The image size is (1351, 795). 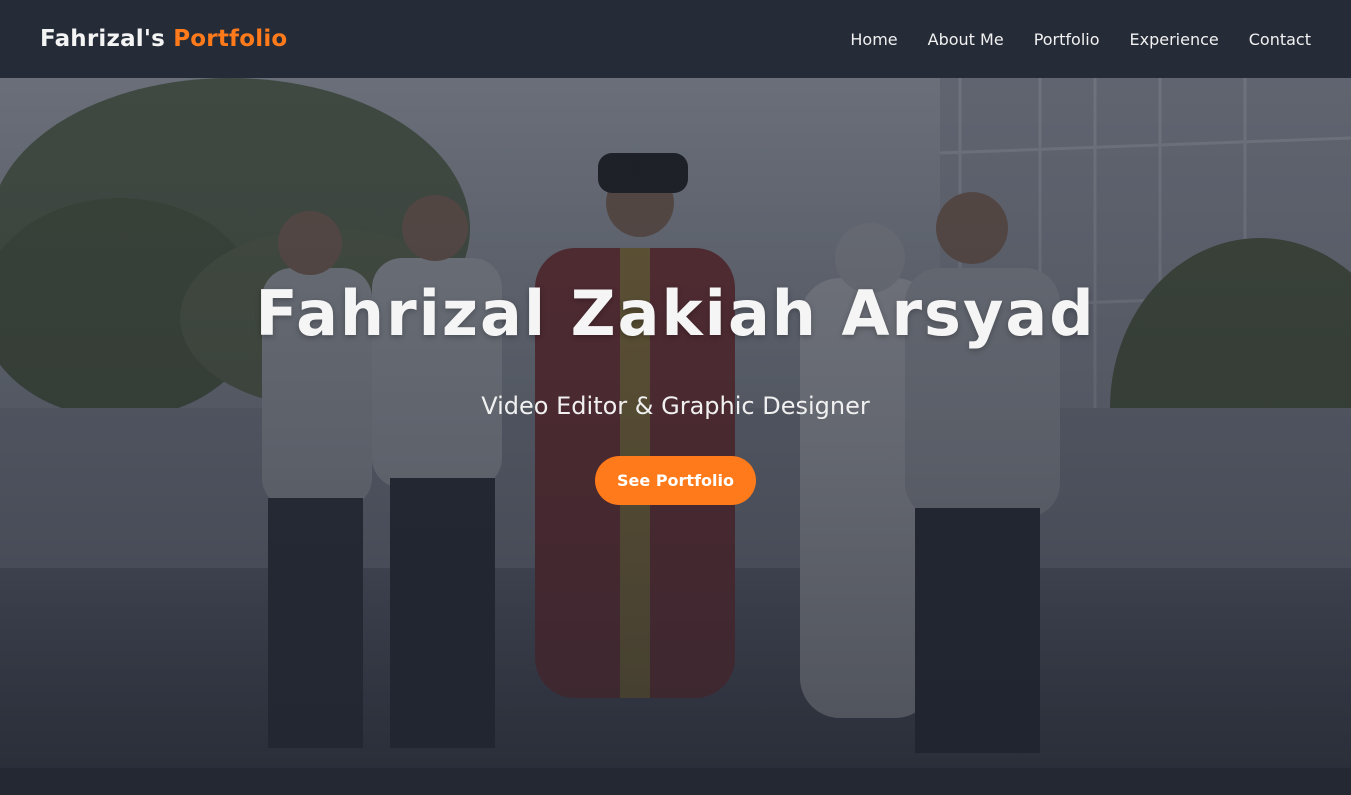 I want to click on next-section-edge, so click(x=675, y=781).